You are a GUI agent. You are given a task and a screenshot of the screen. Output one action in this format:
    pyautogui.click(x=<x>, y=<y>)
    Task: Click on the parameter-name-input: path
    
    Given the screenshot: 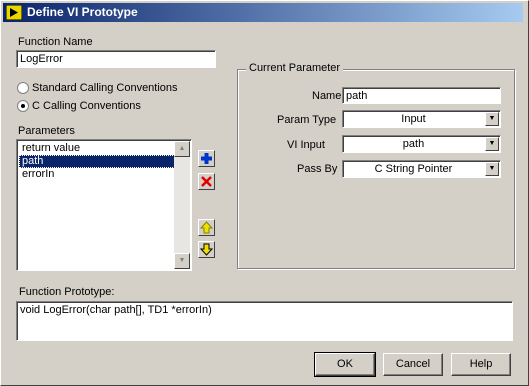 What is the action you would take?
    pyautogui.click(x=421, y=95)
    